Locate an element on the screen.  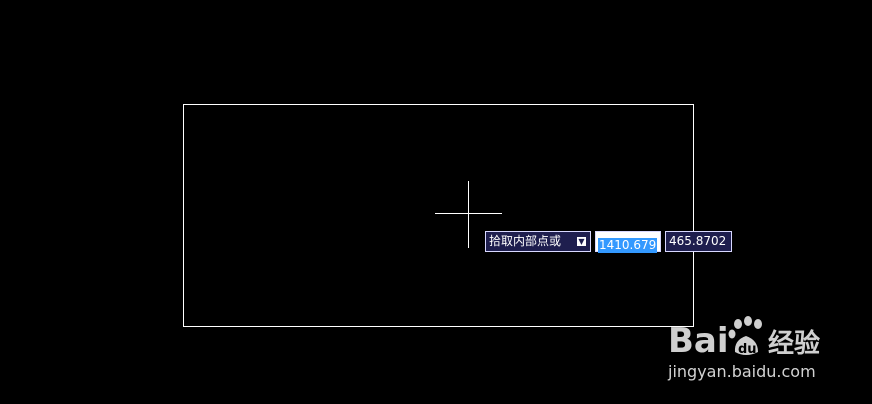
baidu-jingyan-watermark: Bai du 经验 jingyan.baidu.com is located at coordinates (768, 352).